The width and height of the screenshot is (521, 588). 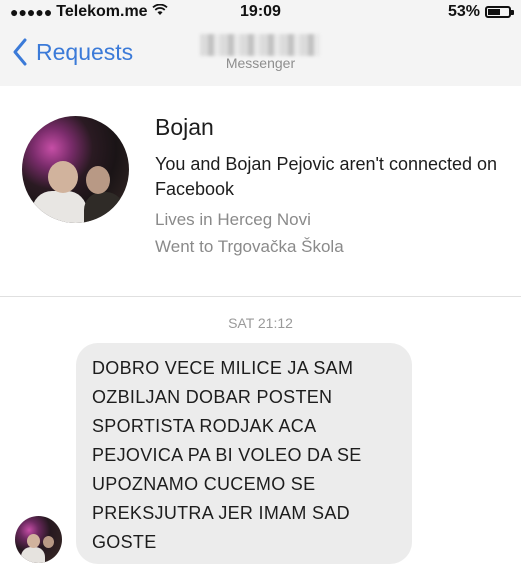 I want to click on message-line: GOSTE, so click(x=124, y=542).